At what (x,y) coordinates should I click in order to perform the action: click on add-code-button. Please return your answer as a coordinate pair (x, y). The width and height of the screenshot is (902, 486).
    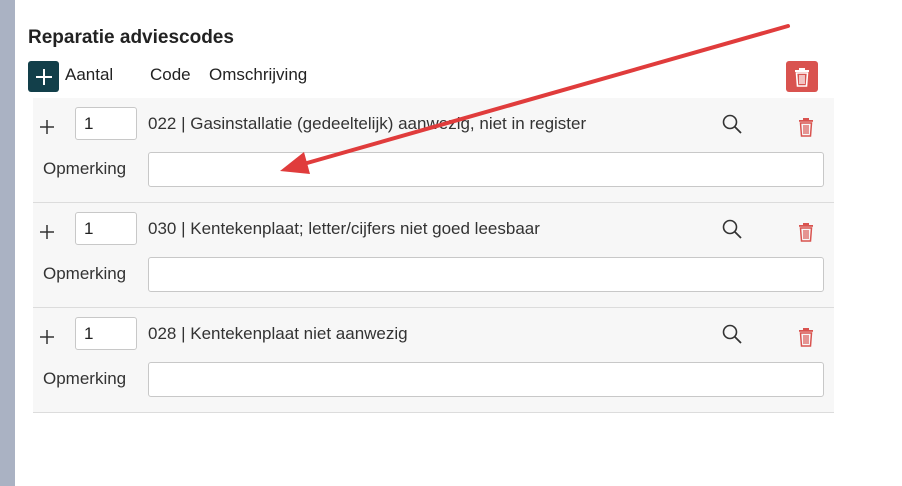
    Looking at the image, I should click on (43, 76).